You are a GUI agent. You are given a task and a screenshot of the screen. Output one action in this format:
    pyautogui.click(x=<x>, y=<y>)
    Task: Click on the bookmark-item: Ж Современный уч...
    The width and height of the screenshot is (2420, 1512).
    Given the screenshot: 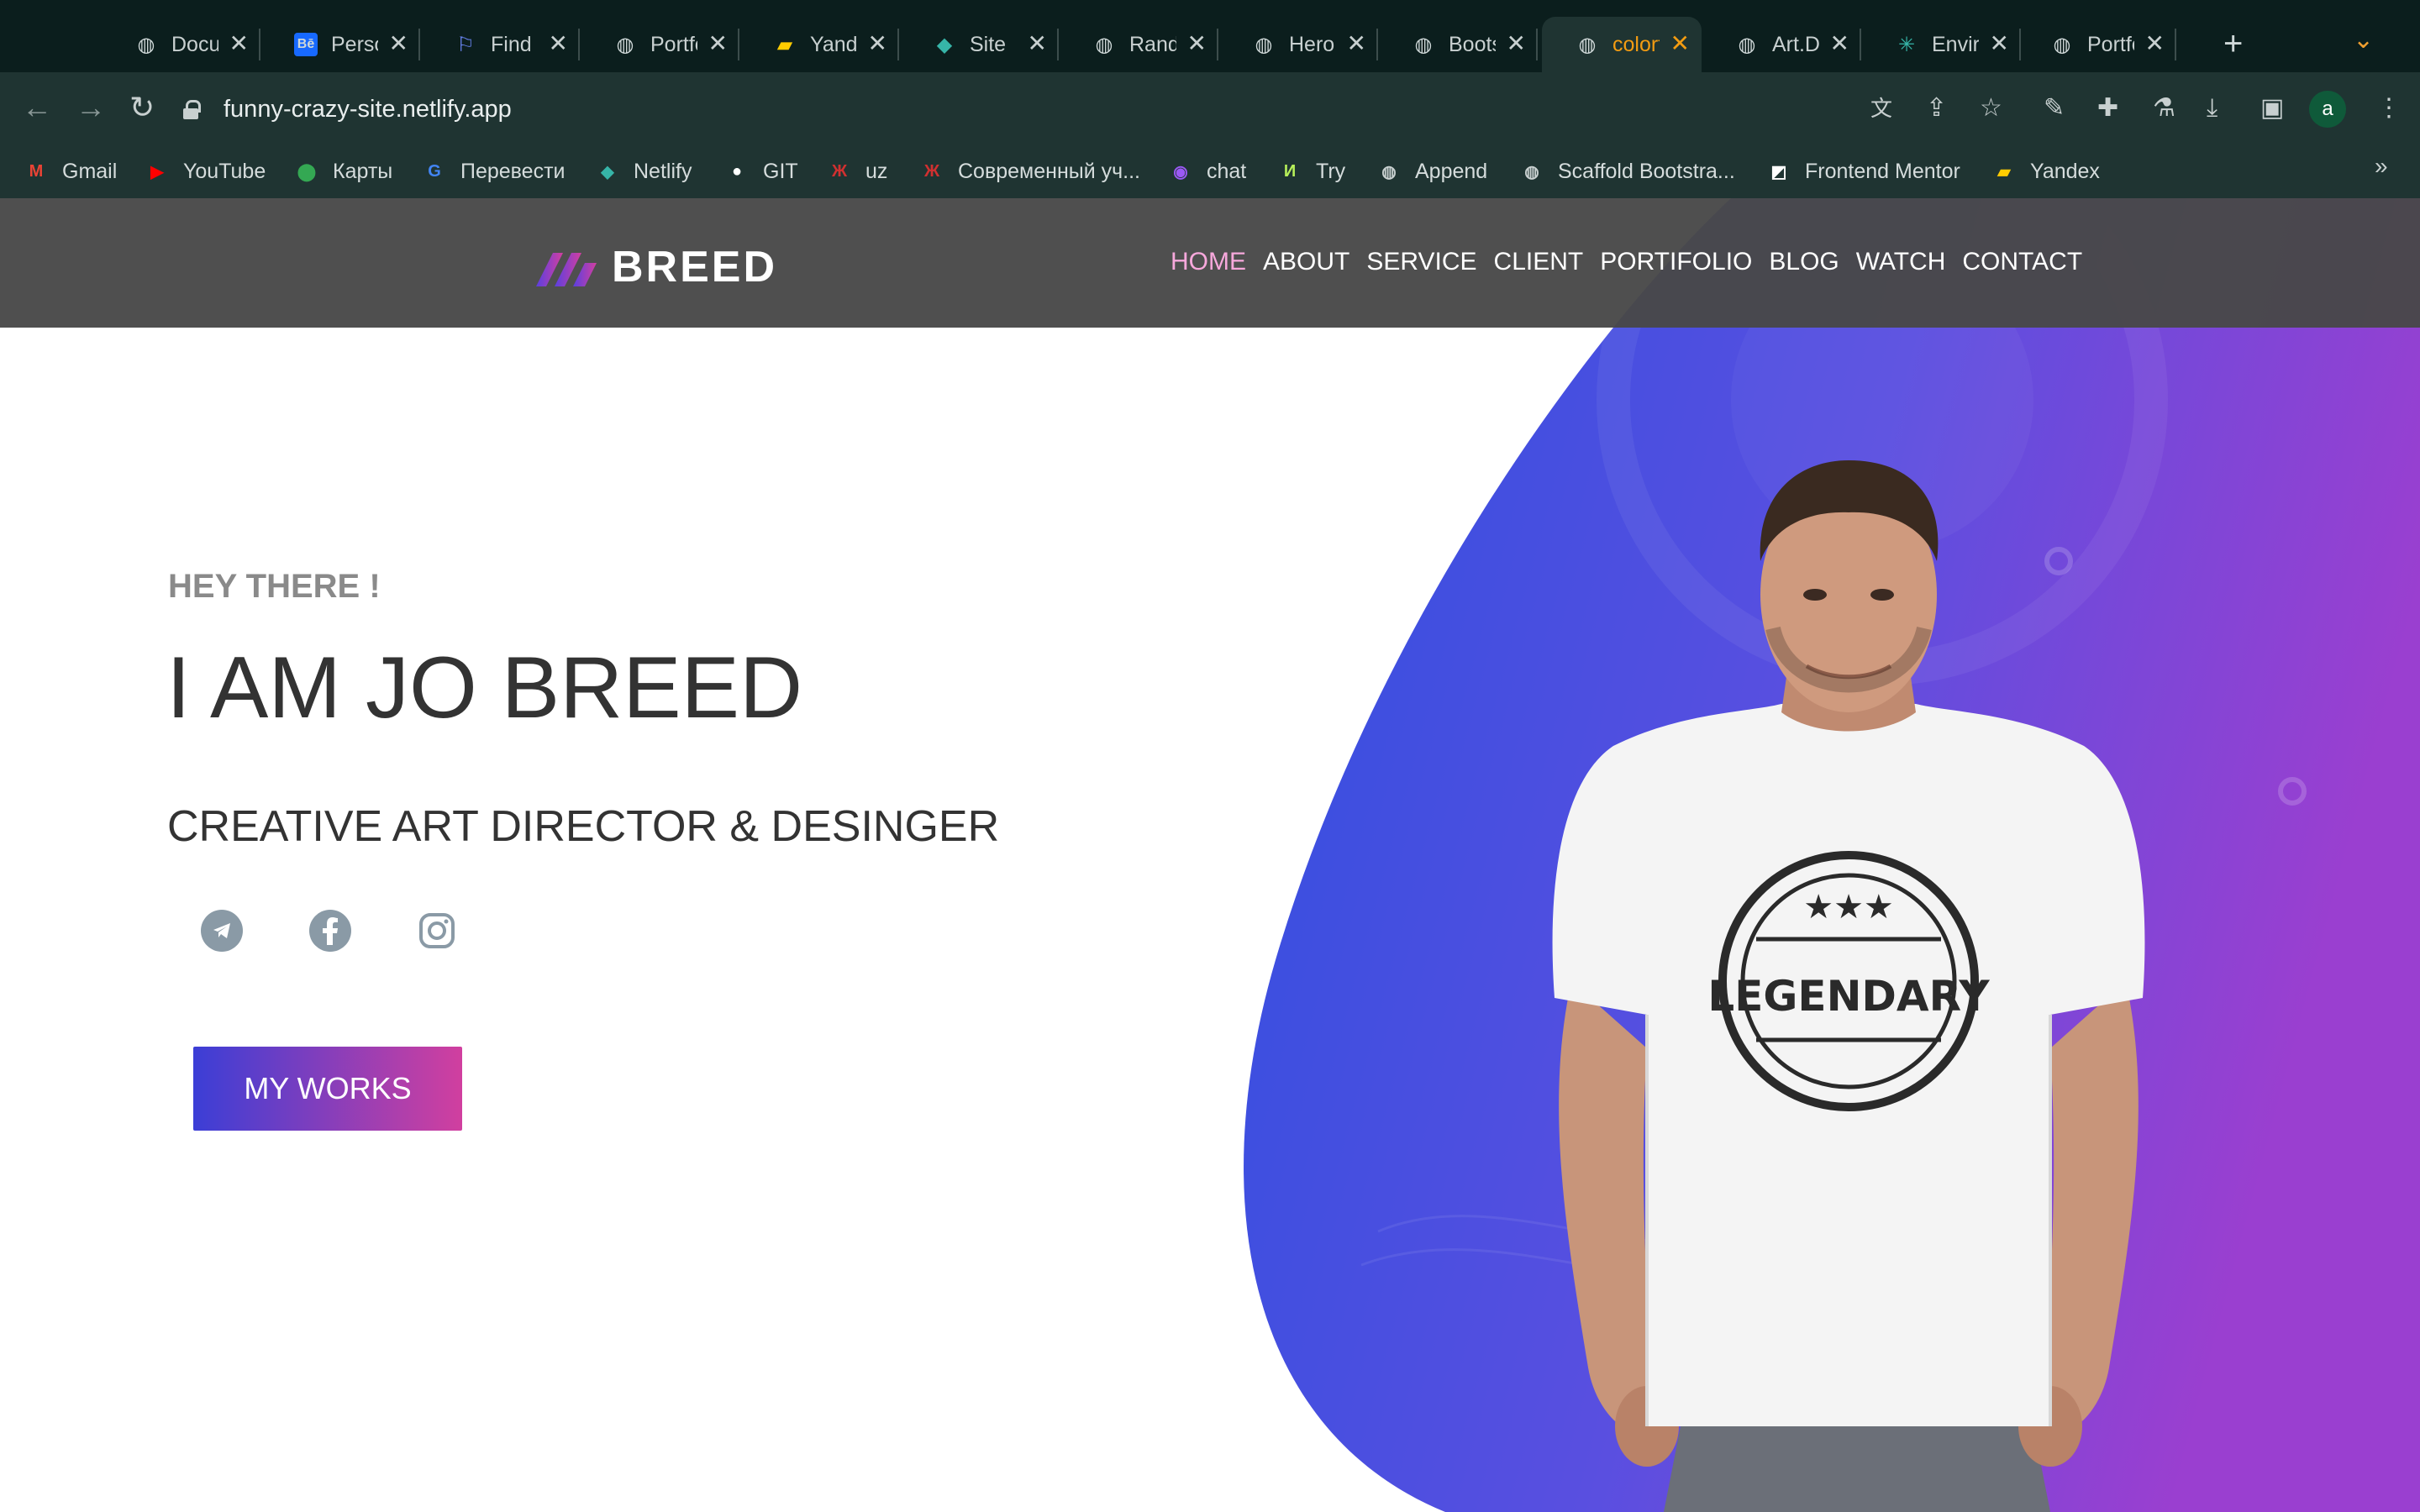 What is the action you would take?
    pyautogui.click(x=1029, y=171)
    